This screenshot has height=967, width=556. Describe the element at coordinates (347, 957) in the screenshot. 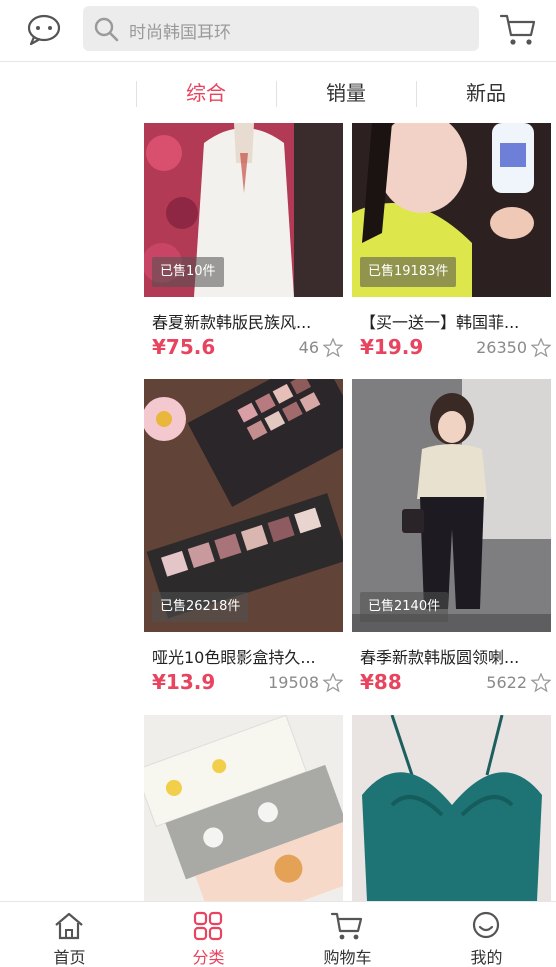

I see `nav-label: 购物车` at that location.